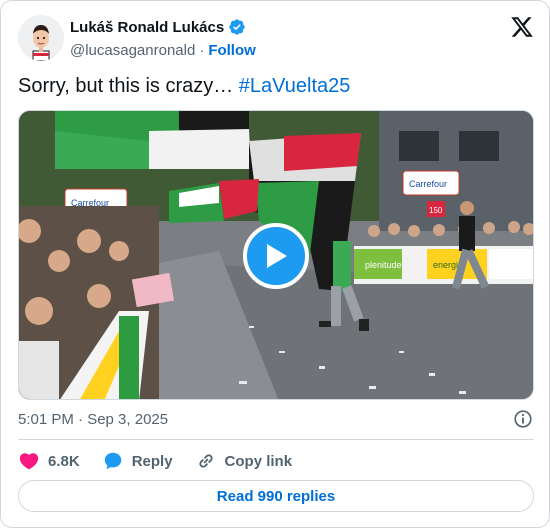  I want to click on action-bar: 6.8K Reply Copy link, so click(166, 461).